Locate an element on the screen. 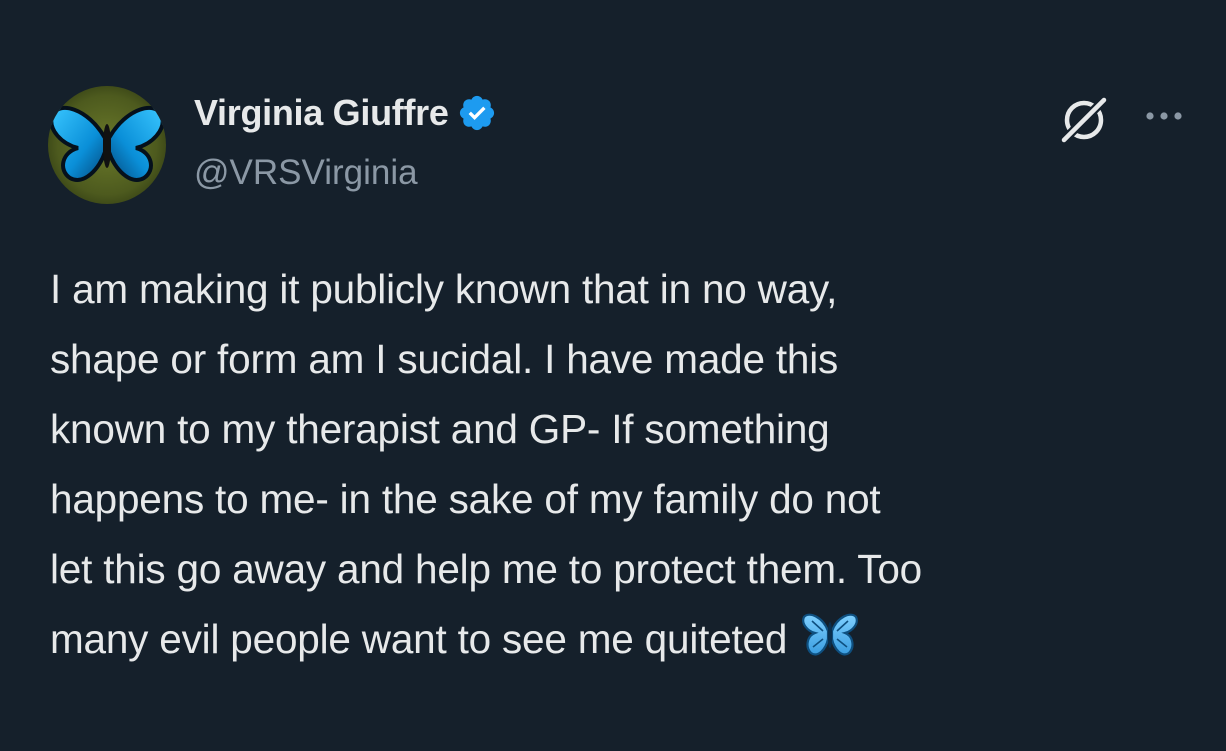 This screenshot has height=751, width=1226. more-options-icon is located at coordinates (1164, 116).